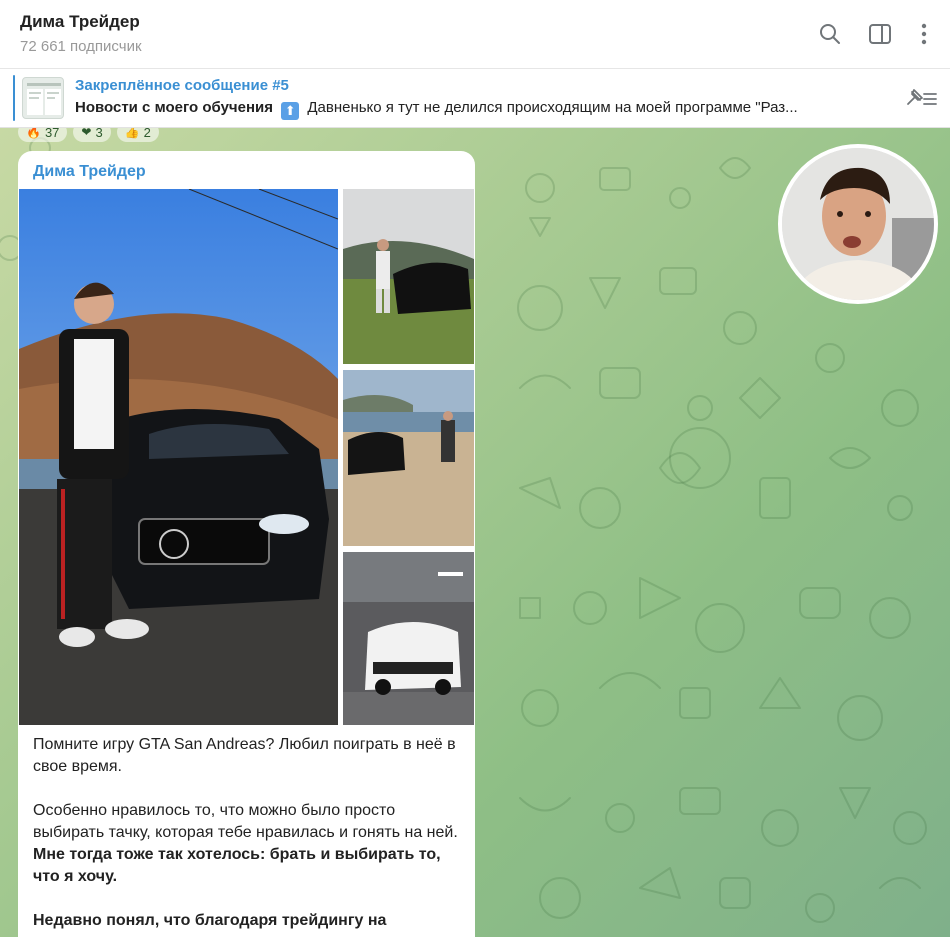  I want to click on subscriber-count: 72 661 подписчик, so click(81, 46).